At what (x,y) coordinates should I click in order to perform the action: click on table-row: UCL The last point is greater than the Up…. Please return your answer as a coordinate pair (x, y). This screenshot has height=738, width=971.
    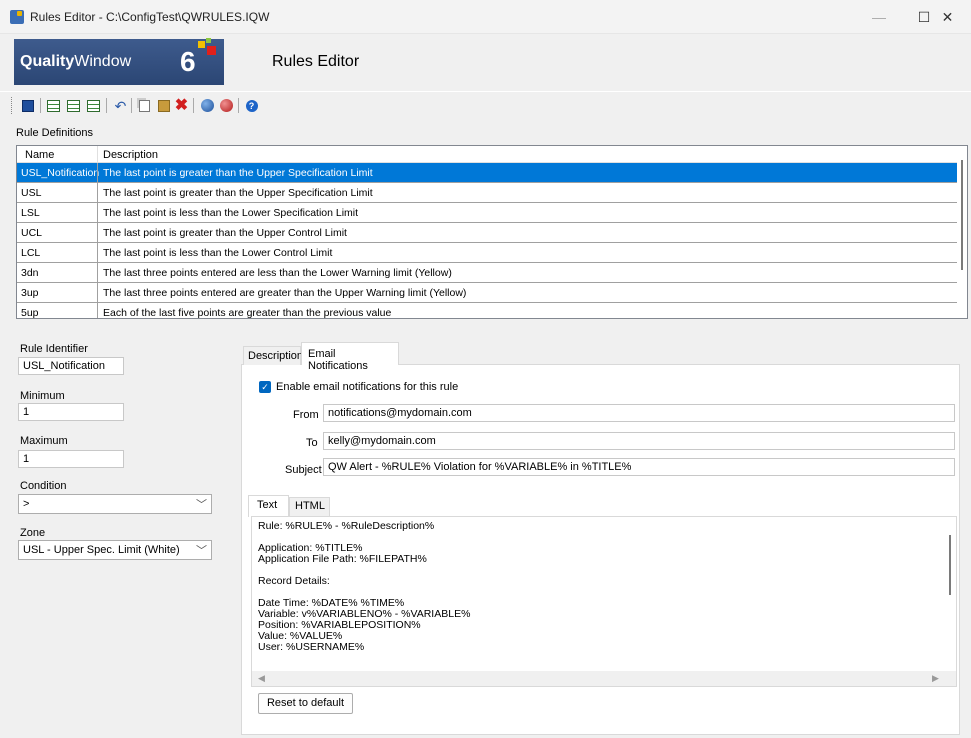
    Looking at the image, I should click on (487, 233).